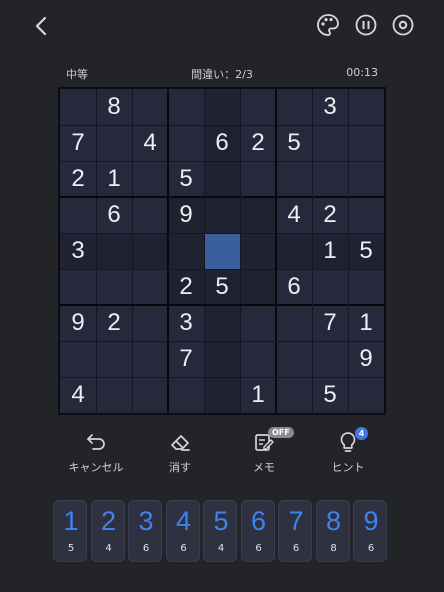 The height and width of the screenshot is (592, 444). What do you see at coordinates (403, 25) in the screenshot?
I see `settings-button` at bounding box center [403, 25].